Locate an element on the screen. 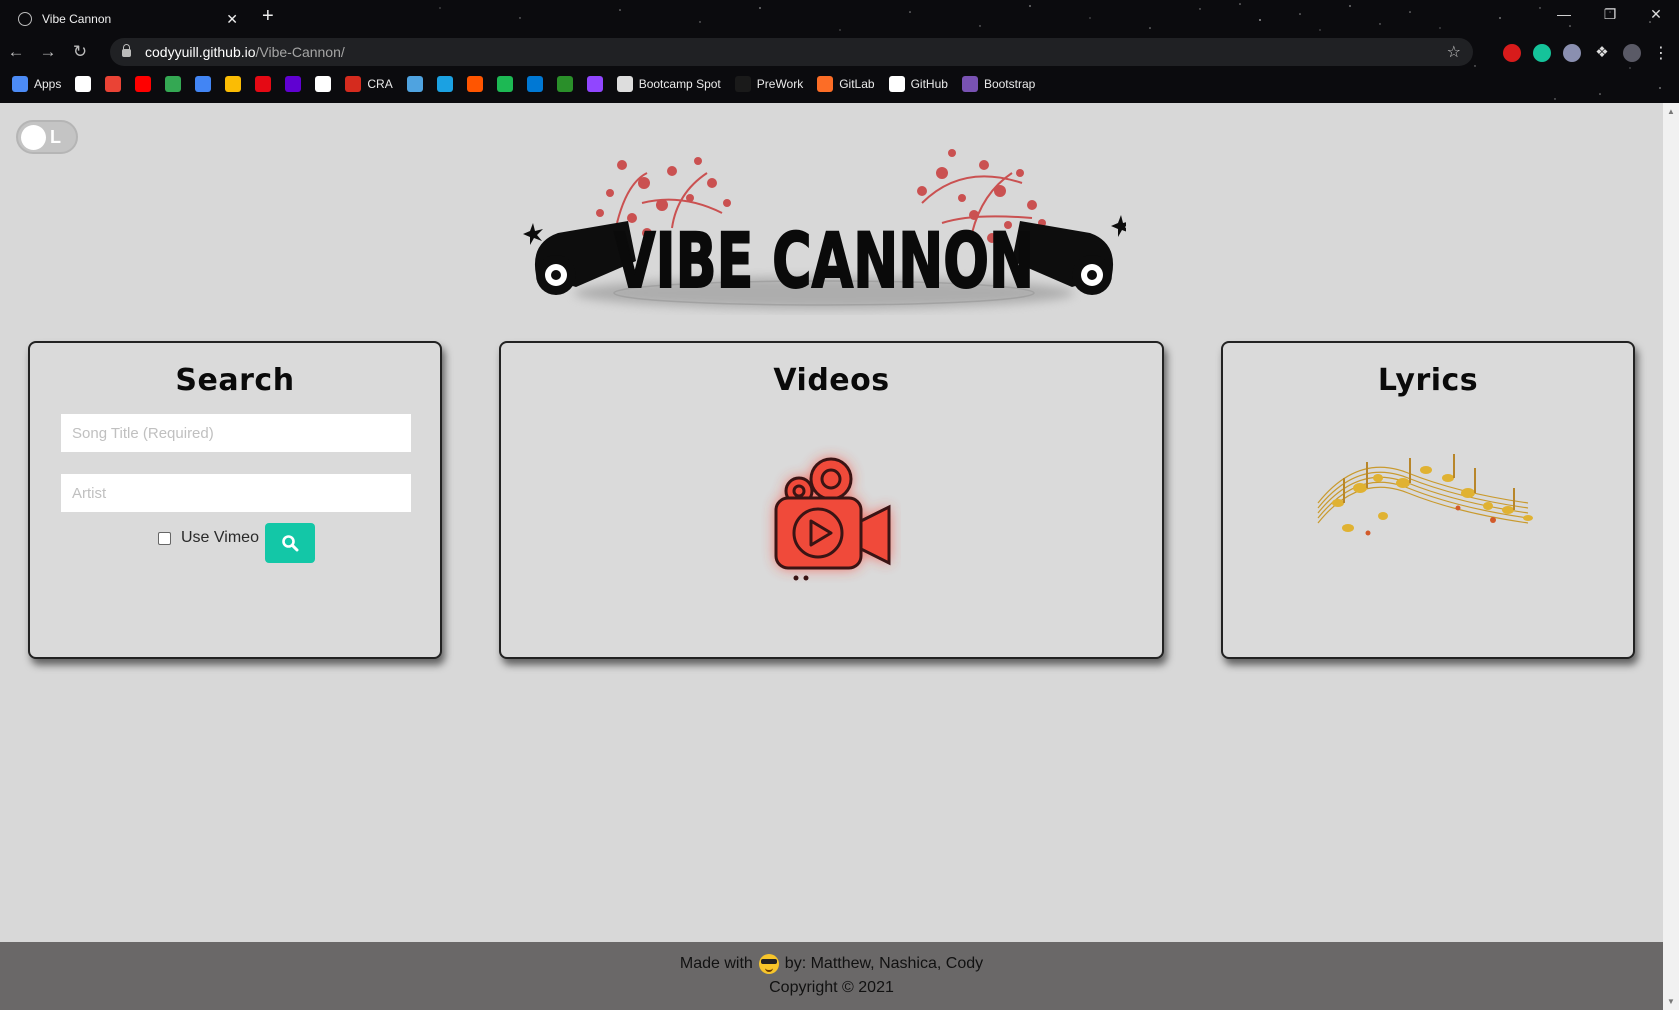 This screenshot has width=1679, height=1010. close-window-icon: ✕ is located at coordinates (1656, 15).